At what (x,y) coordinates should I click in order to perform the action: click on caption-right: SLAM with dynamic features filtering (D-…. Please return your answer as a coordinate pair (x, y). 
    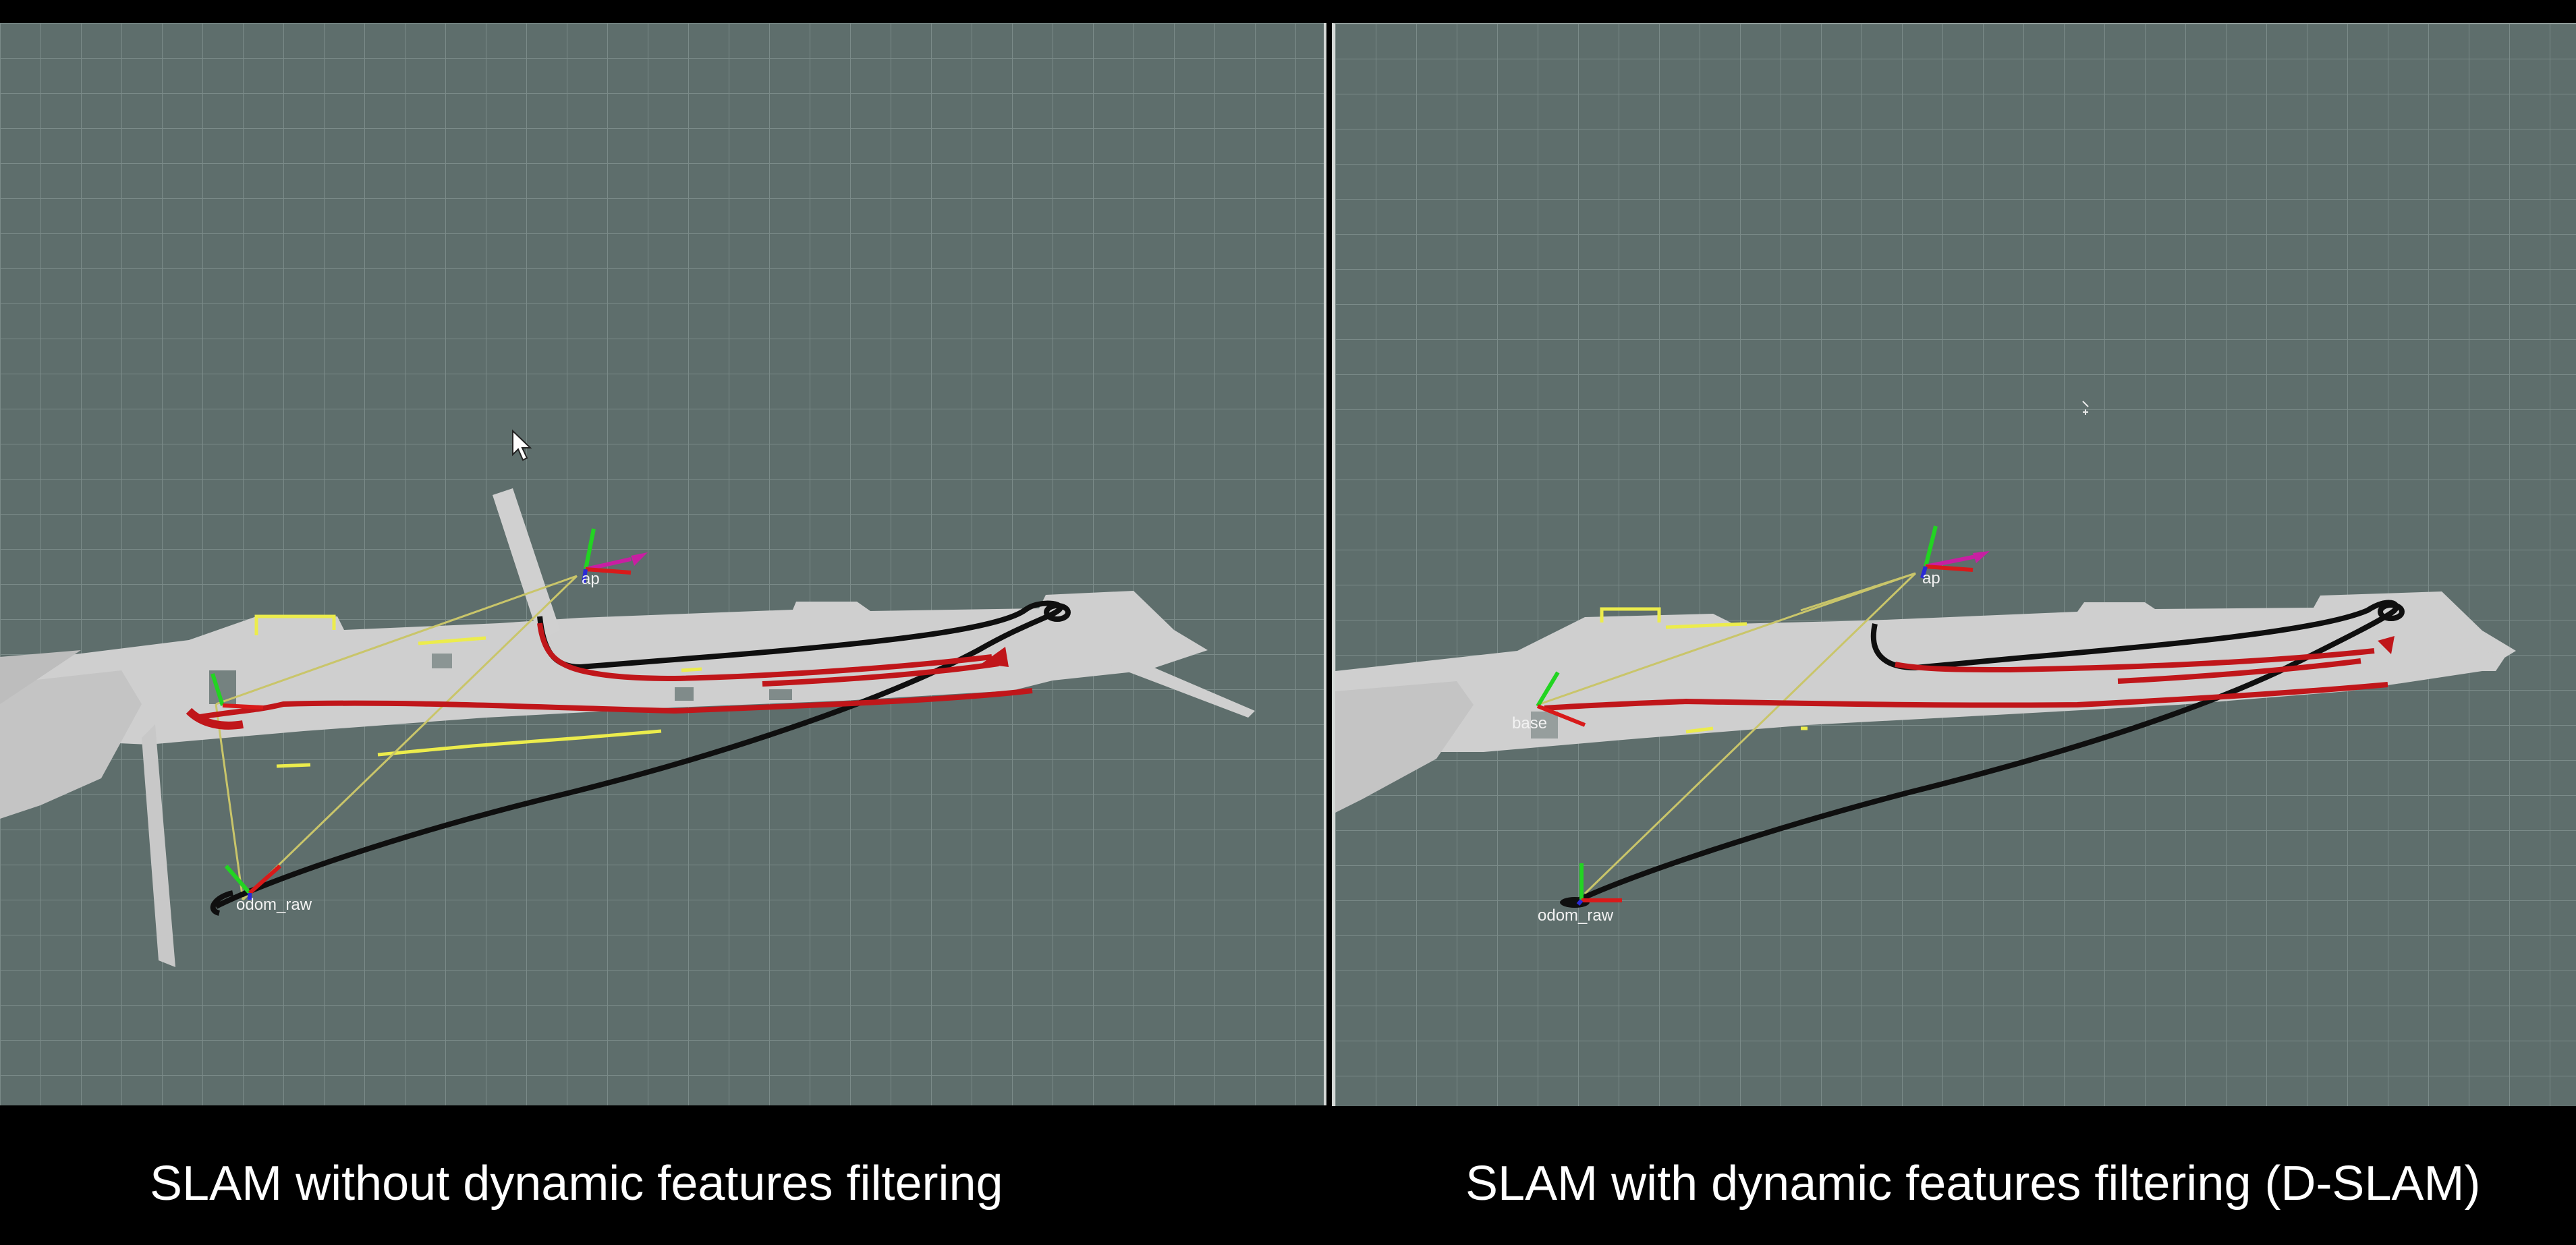
    Looking at the image, I should click on (1973, 1184).